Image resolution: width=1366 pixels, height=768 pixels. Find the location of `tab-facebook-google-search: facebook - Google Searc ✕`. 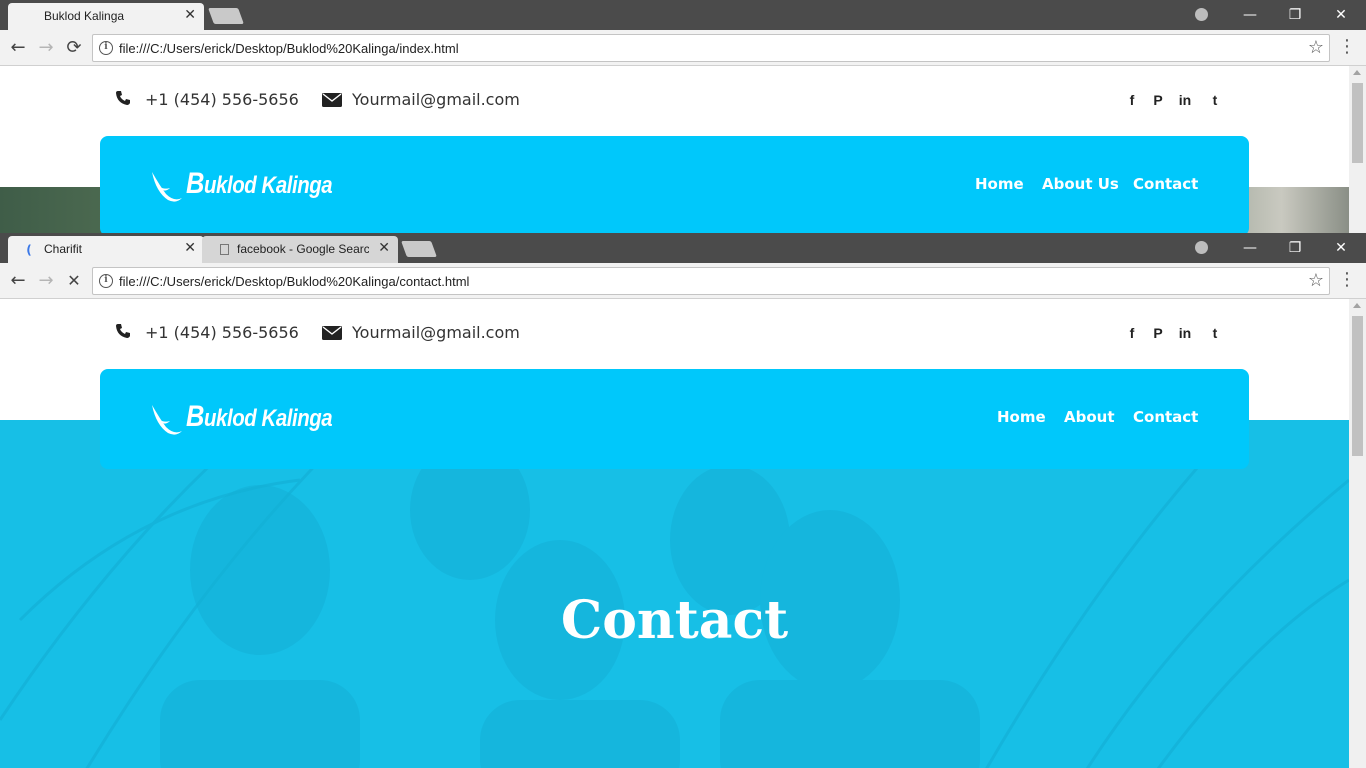

tab-facebook-google-search: facebook - Google Searc ✕ is located at coordinates (300, 249).